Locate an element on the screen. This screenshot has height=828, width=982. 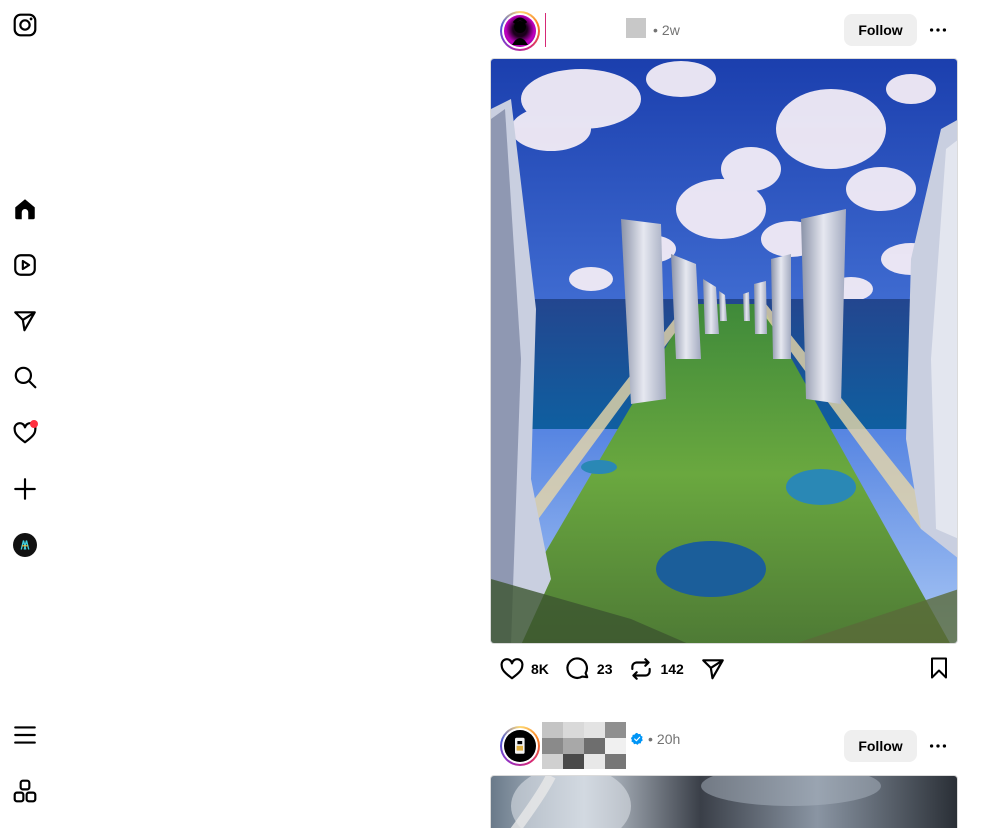
reels-icon is located at coordinates (25, 265).